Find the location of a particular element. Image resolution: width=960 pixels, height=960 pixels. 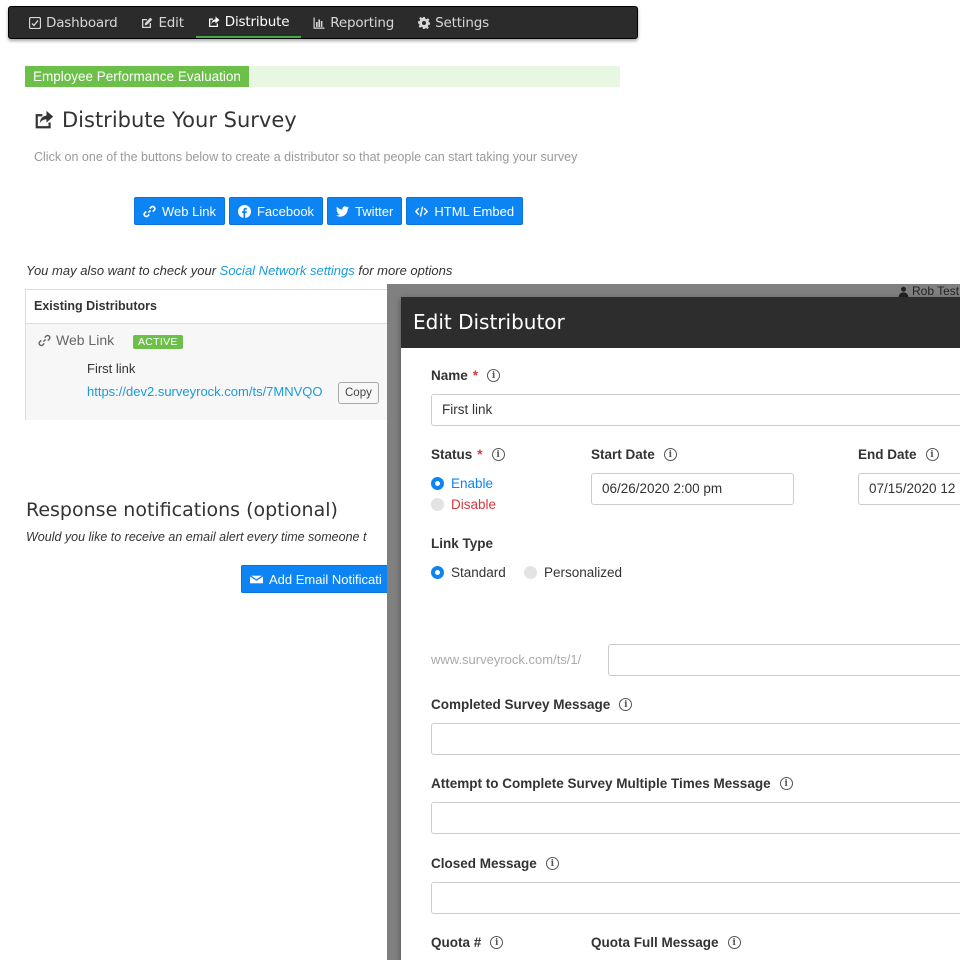

end-date-input: 07/15/2020 12 is located at coordinates (909, 489).